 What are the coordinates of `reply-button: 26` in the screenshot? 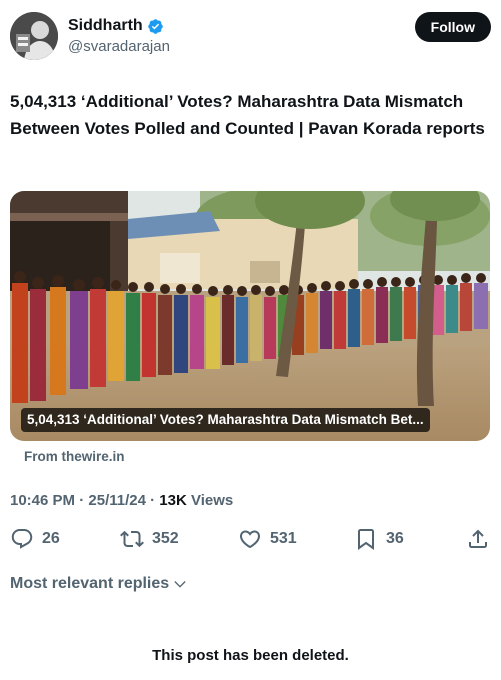 It's located at (35, 539).